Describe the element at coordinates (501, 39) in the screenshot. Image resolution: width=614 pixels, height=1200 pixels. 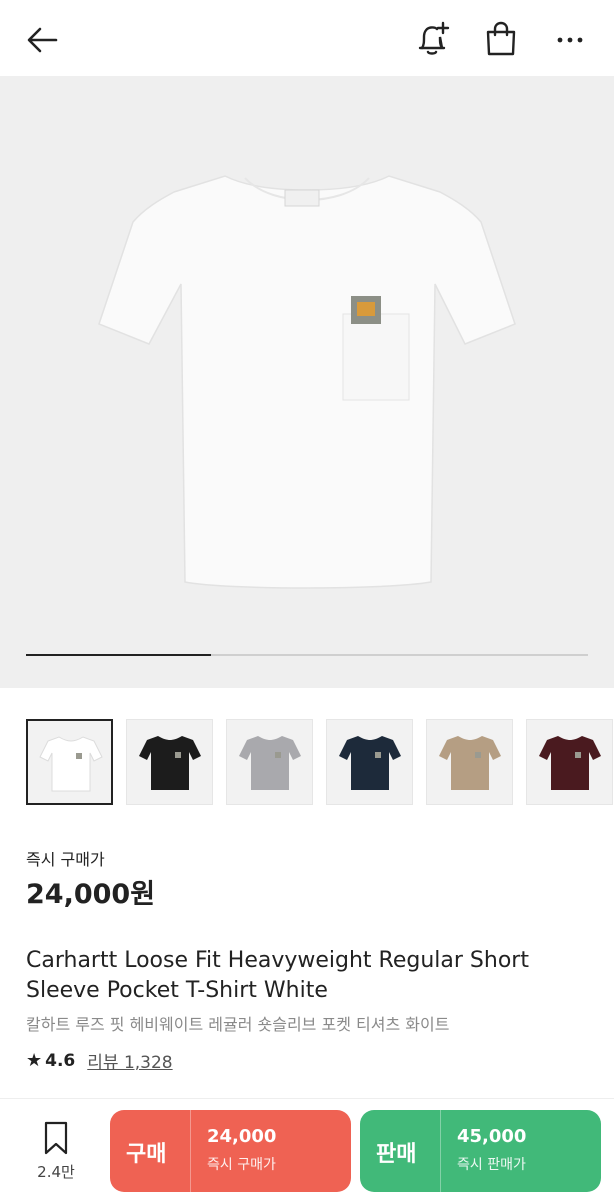
I see `shopping-bag-icon` at that location.